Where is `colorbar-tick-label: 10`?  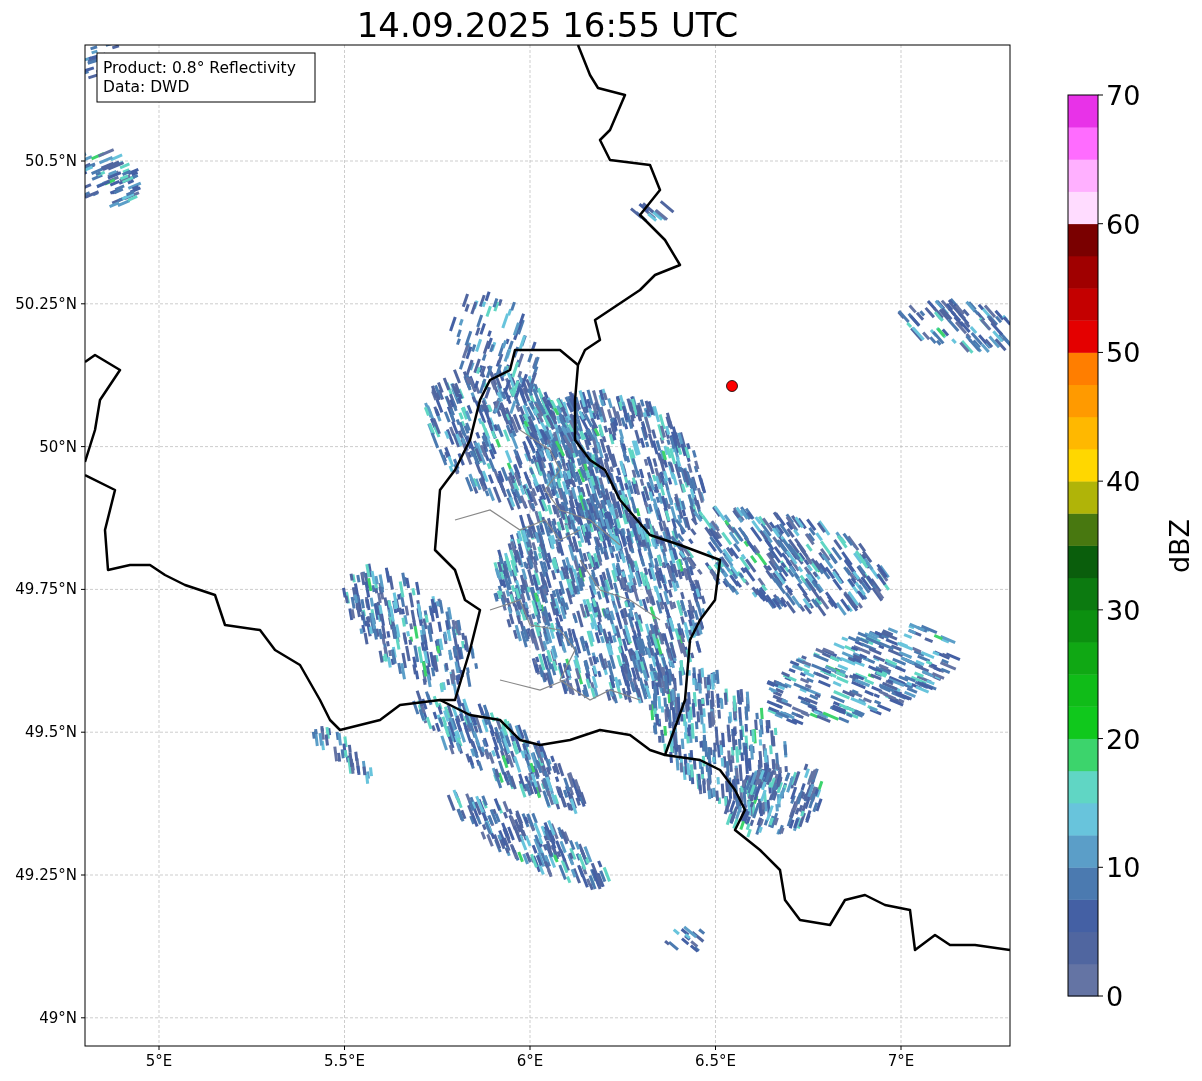
colorbar-tick-label: 10 is located at coordinates (1123, 868).